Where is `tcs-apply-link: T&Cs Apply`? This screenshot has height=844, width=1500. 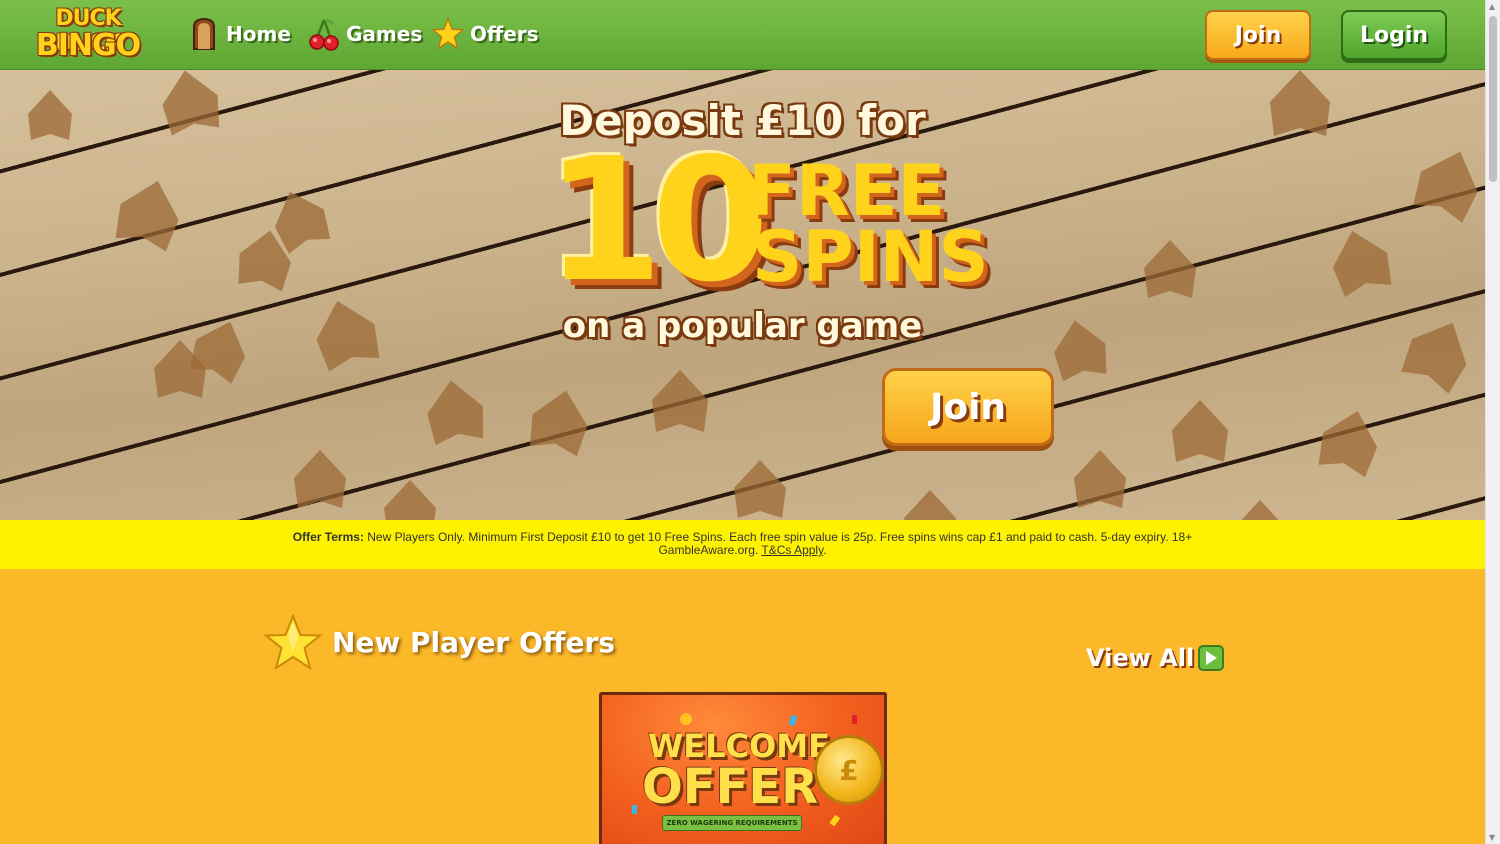
tcs-apply-link: T&Cs Apply is located at coordinates (792, 550).